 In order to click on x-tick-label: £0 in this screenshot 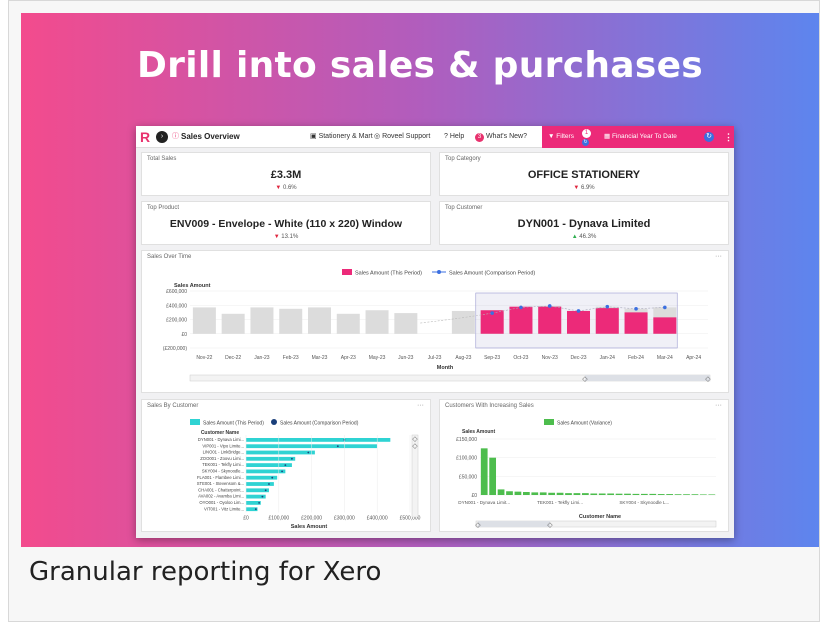, I will do `click(246, 519)`.